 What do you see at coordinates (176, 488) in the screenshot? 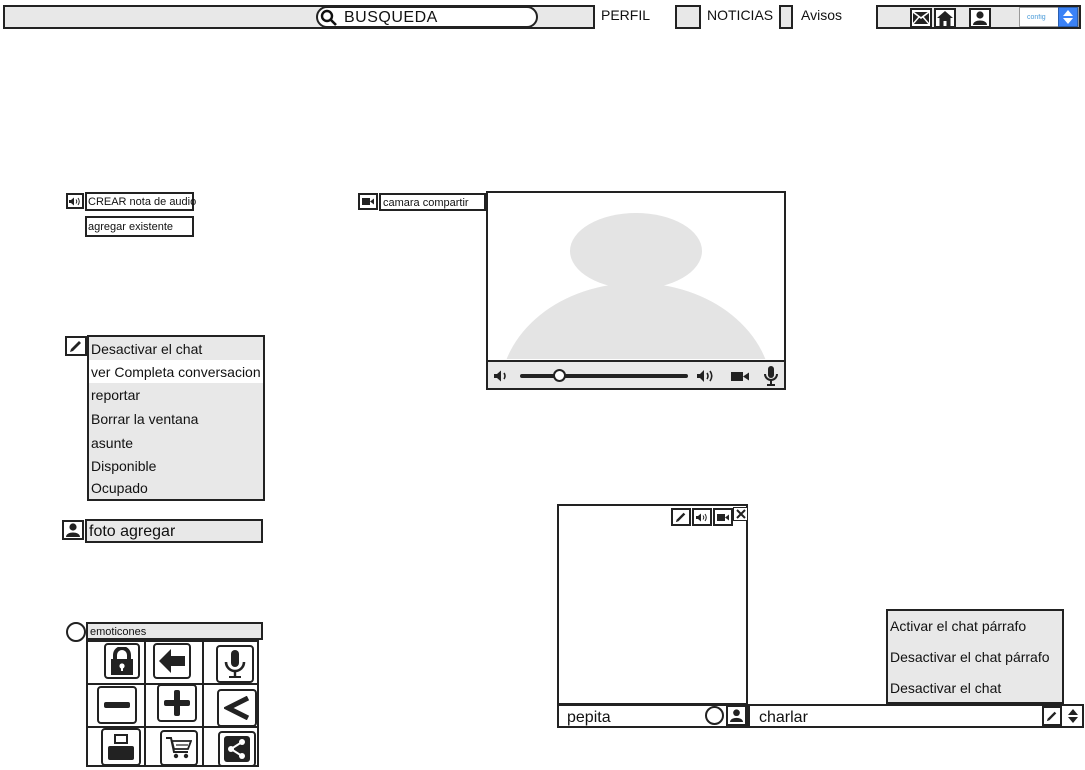
I see `menu-item-ocupado: Ocupado` at bounding box center [176, 488].